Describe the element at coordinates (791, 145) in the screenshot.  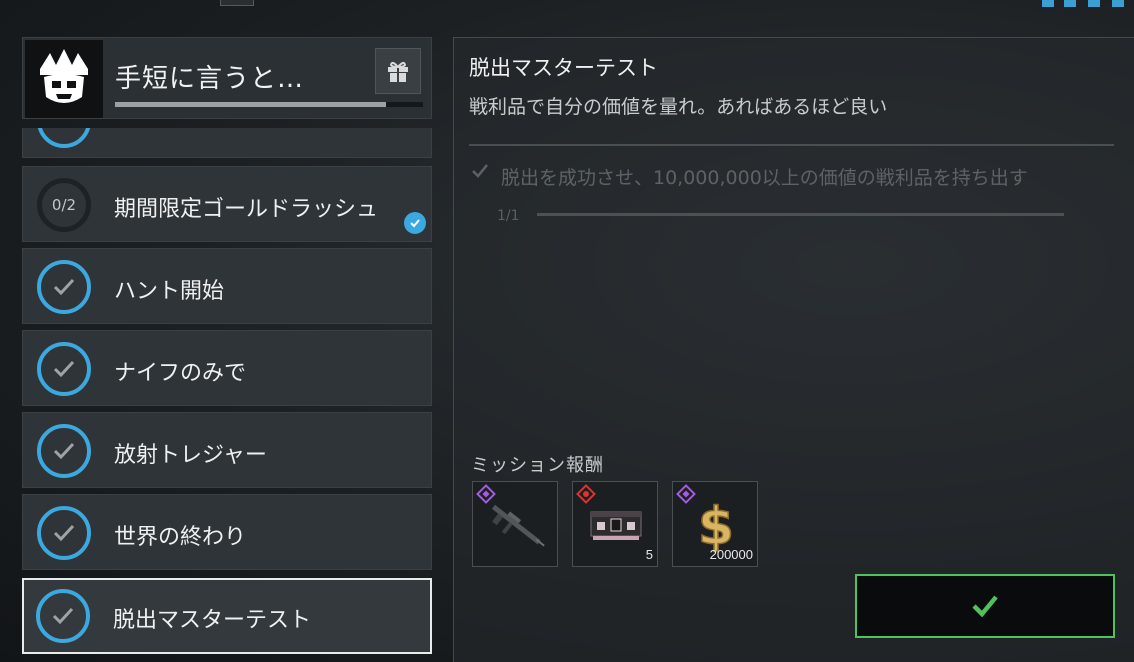
I see `divider` at that location.